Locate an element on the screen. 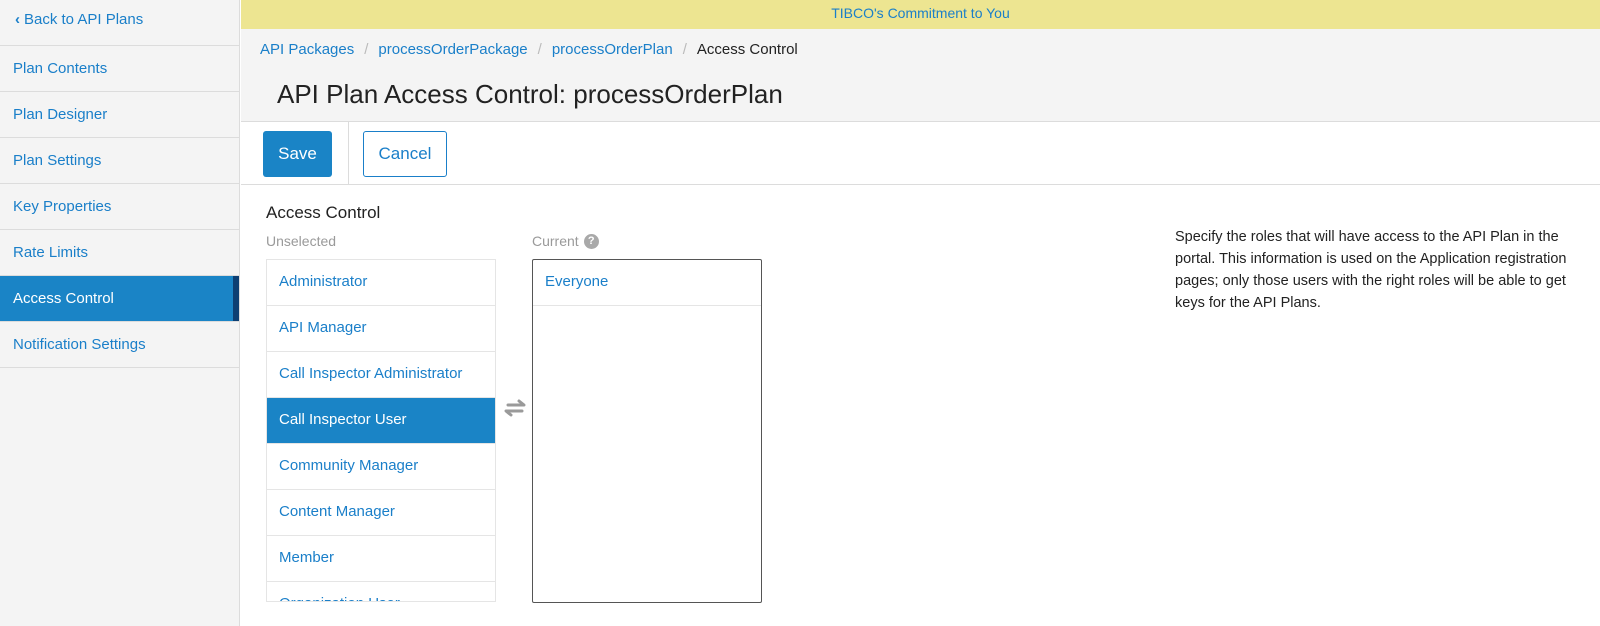 The height and width of the screenshot is (626, 1600). toolbar-divider is located at coordinates (348, 153).